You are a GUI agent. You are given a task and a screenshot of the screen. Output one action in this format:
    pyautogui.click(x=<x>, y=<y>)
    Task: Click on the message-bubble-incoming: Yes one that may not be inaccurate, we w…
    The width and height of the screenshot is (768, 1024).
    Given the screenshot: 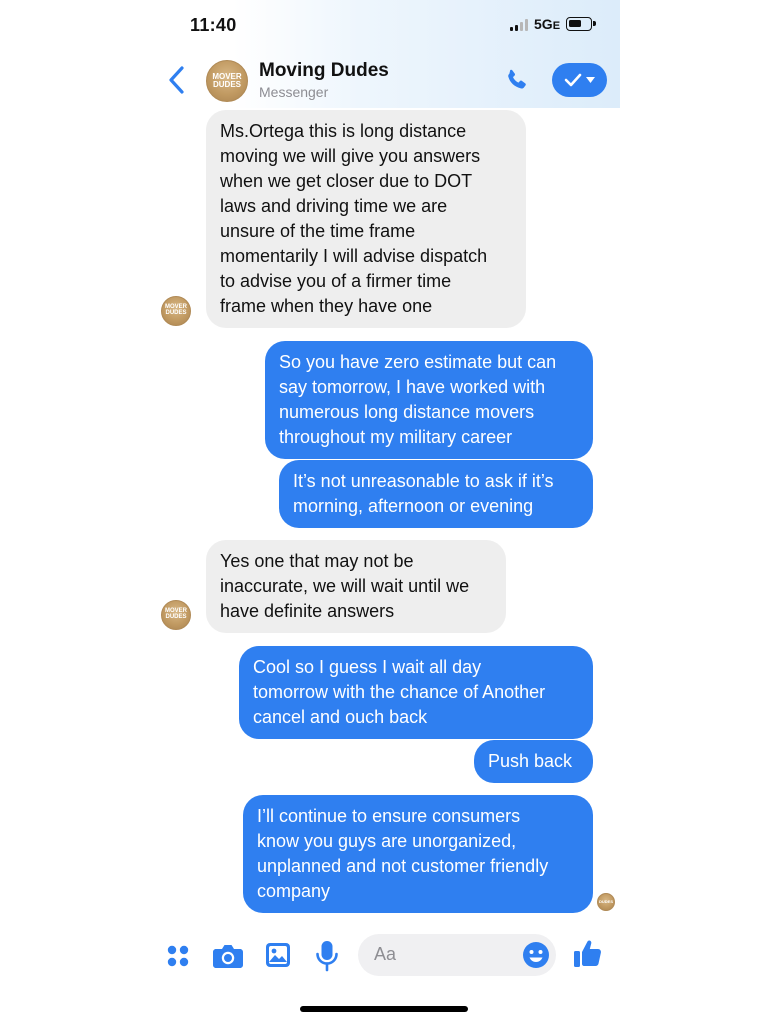 What is the action you would take?
    pyautogui.click(x=356, y=586)
    